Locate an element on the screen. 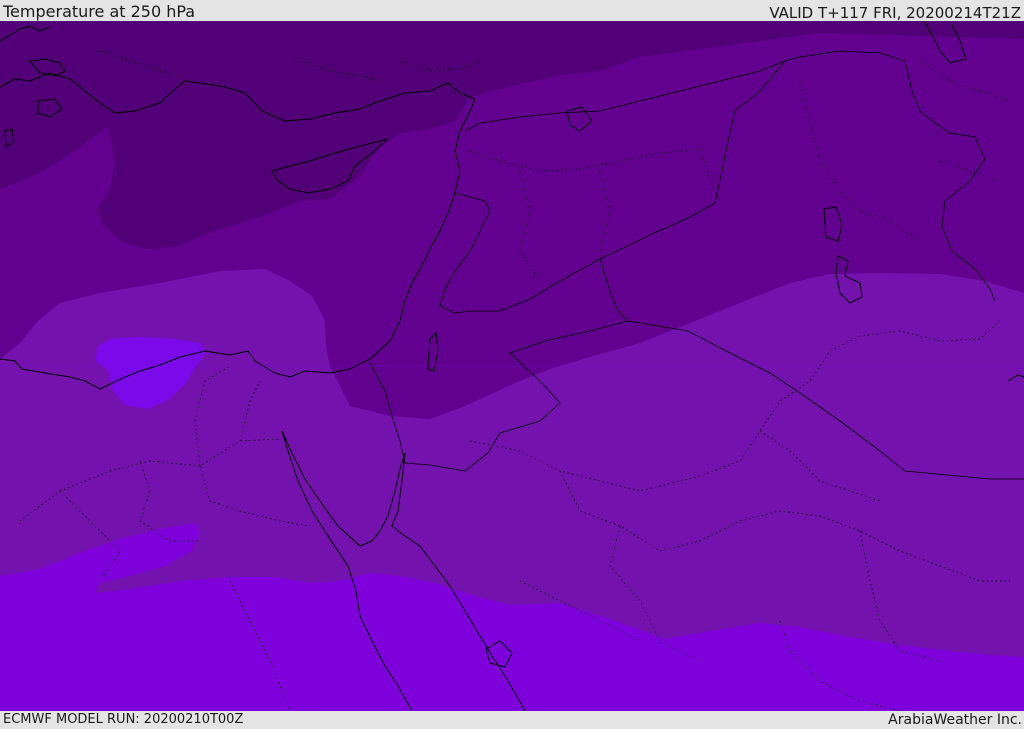 This screenshot has width=1024, height=729. valid-time: VALID T+117 FRI, 20200214T21Z is located at coordinates (895, 13).